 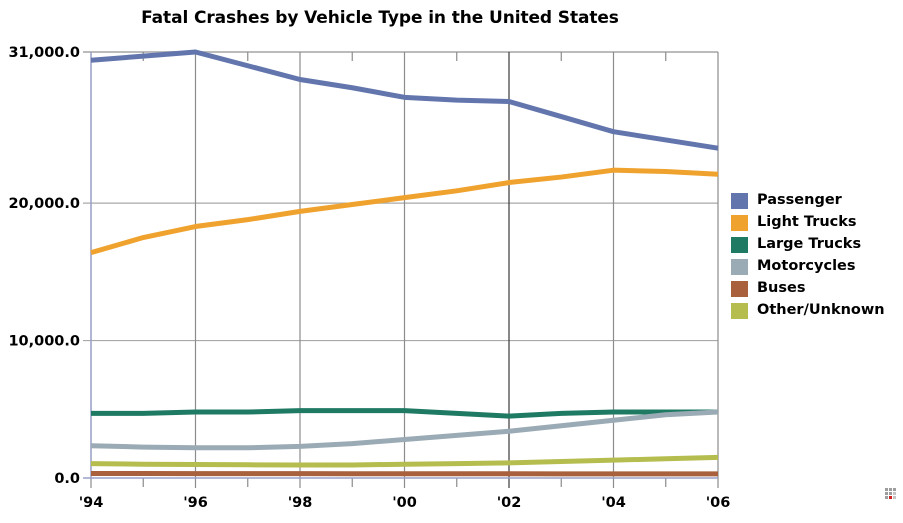 I want to click on x-axis-tick-label: '04, so click(x=613, y=503).